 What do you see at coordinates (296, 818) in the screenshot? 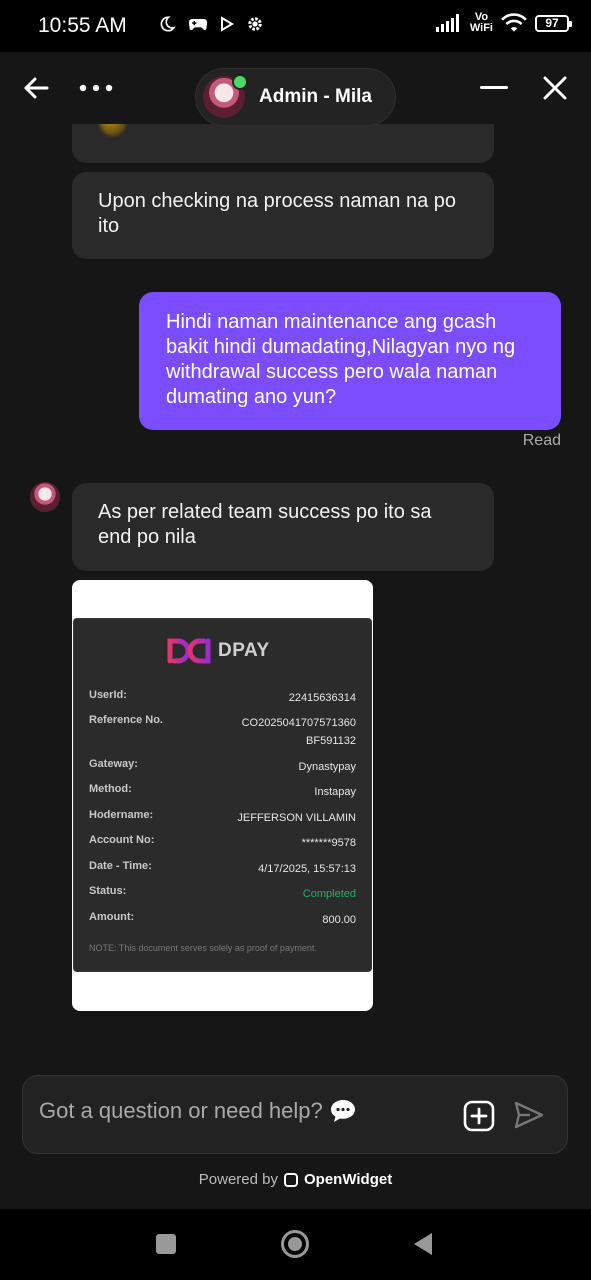
I see `receipt-value: JEFFERSON VILLAMIN` at bounding box center [296, 818].